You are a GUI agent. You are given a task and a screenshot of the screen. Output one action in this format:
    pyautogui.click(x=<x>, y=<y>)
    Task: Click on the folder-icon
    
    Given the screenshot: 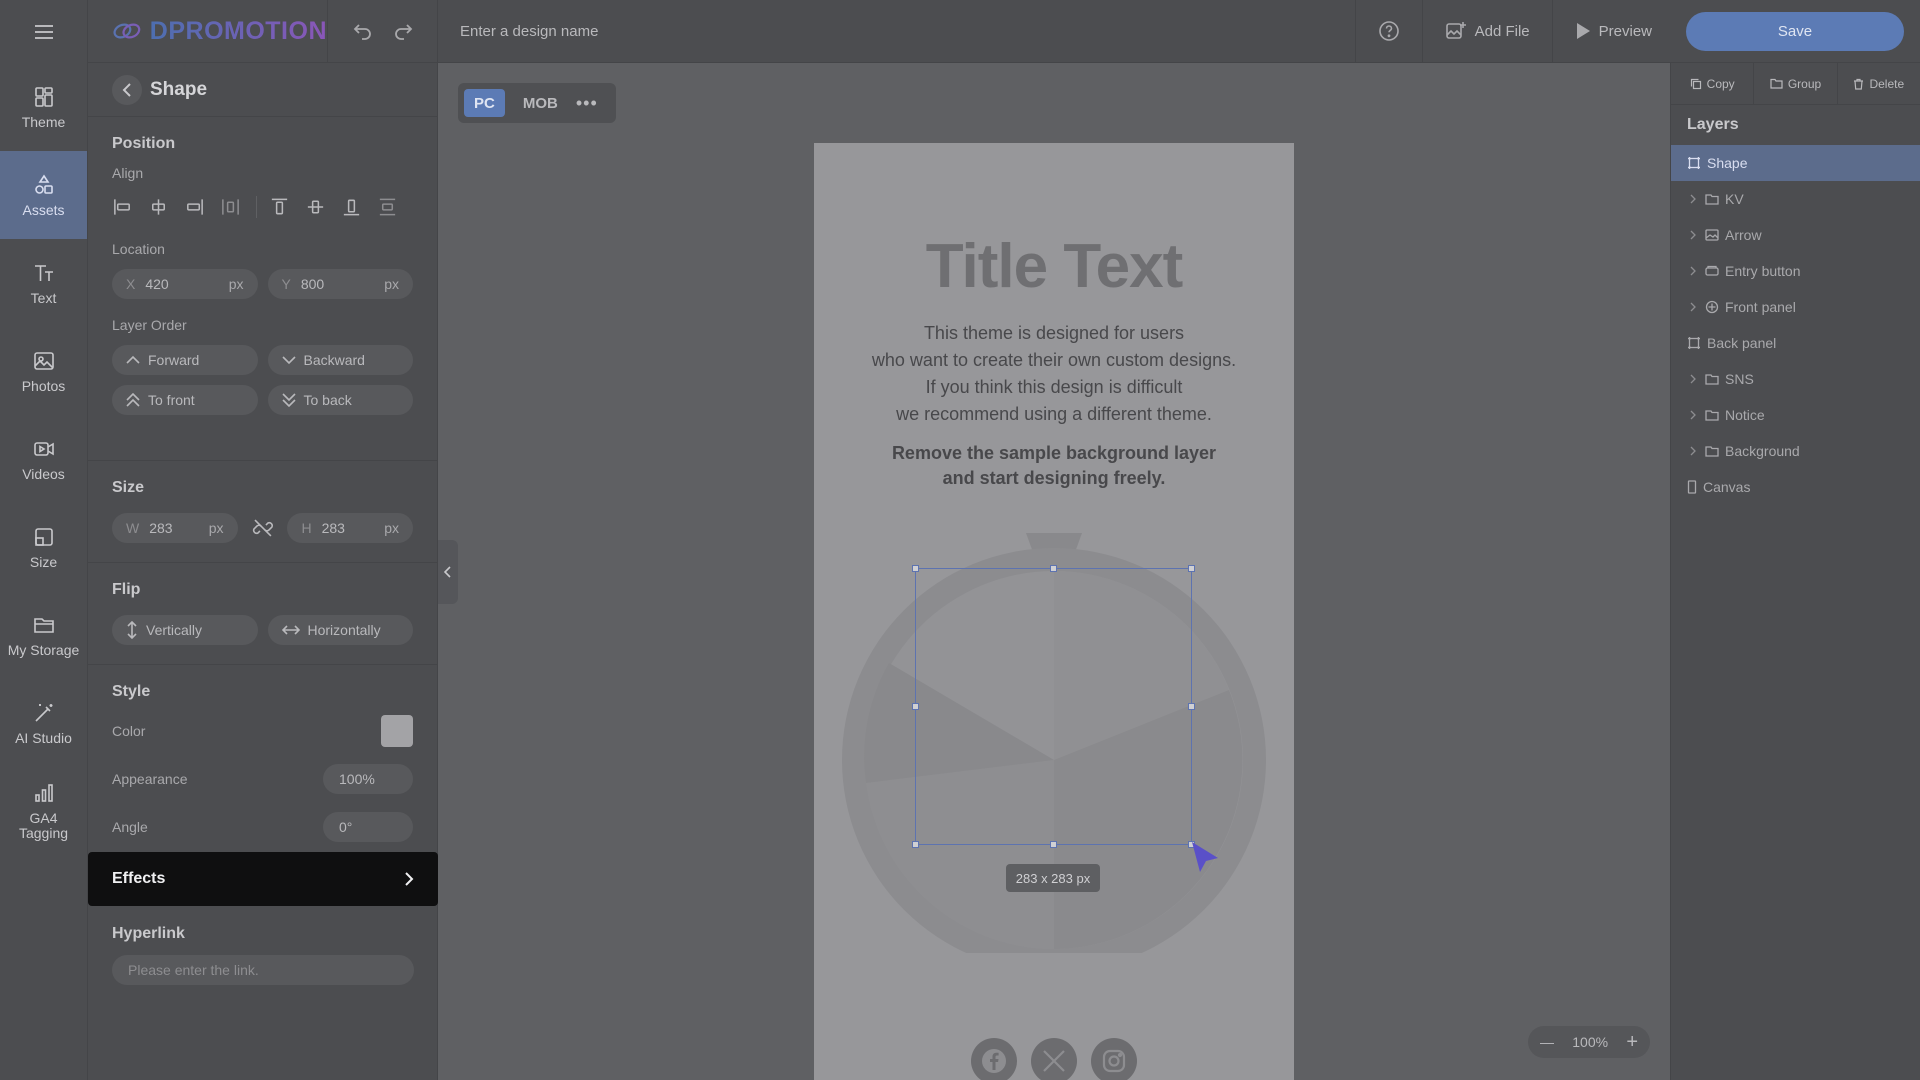 What is the action you would take?
    pyautogui.click(x=1776, y=83)
    